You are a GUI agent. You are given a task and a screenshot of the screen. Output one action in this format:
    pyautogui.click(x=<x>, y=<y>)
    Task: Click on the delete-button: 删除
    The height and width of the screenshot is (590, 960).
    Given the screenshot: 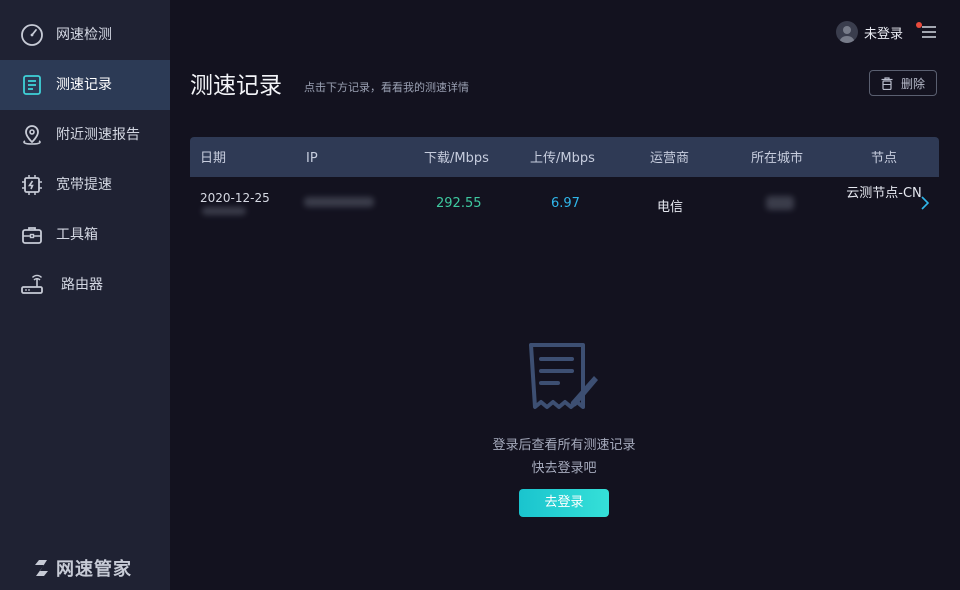 What is the action you would take?
    pyautogui.click(x=903, y=83)
    